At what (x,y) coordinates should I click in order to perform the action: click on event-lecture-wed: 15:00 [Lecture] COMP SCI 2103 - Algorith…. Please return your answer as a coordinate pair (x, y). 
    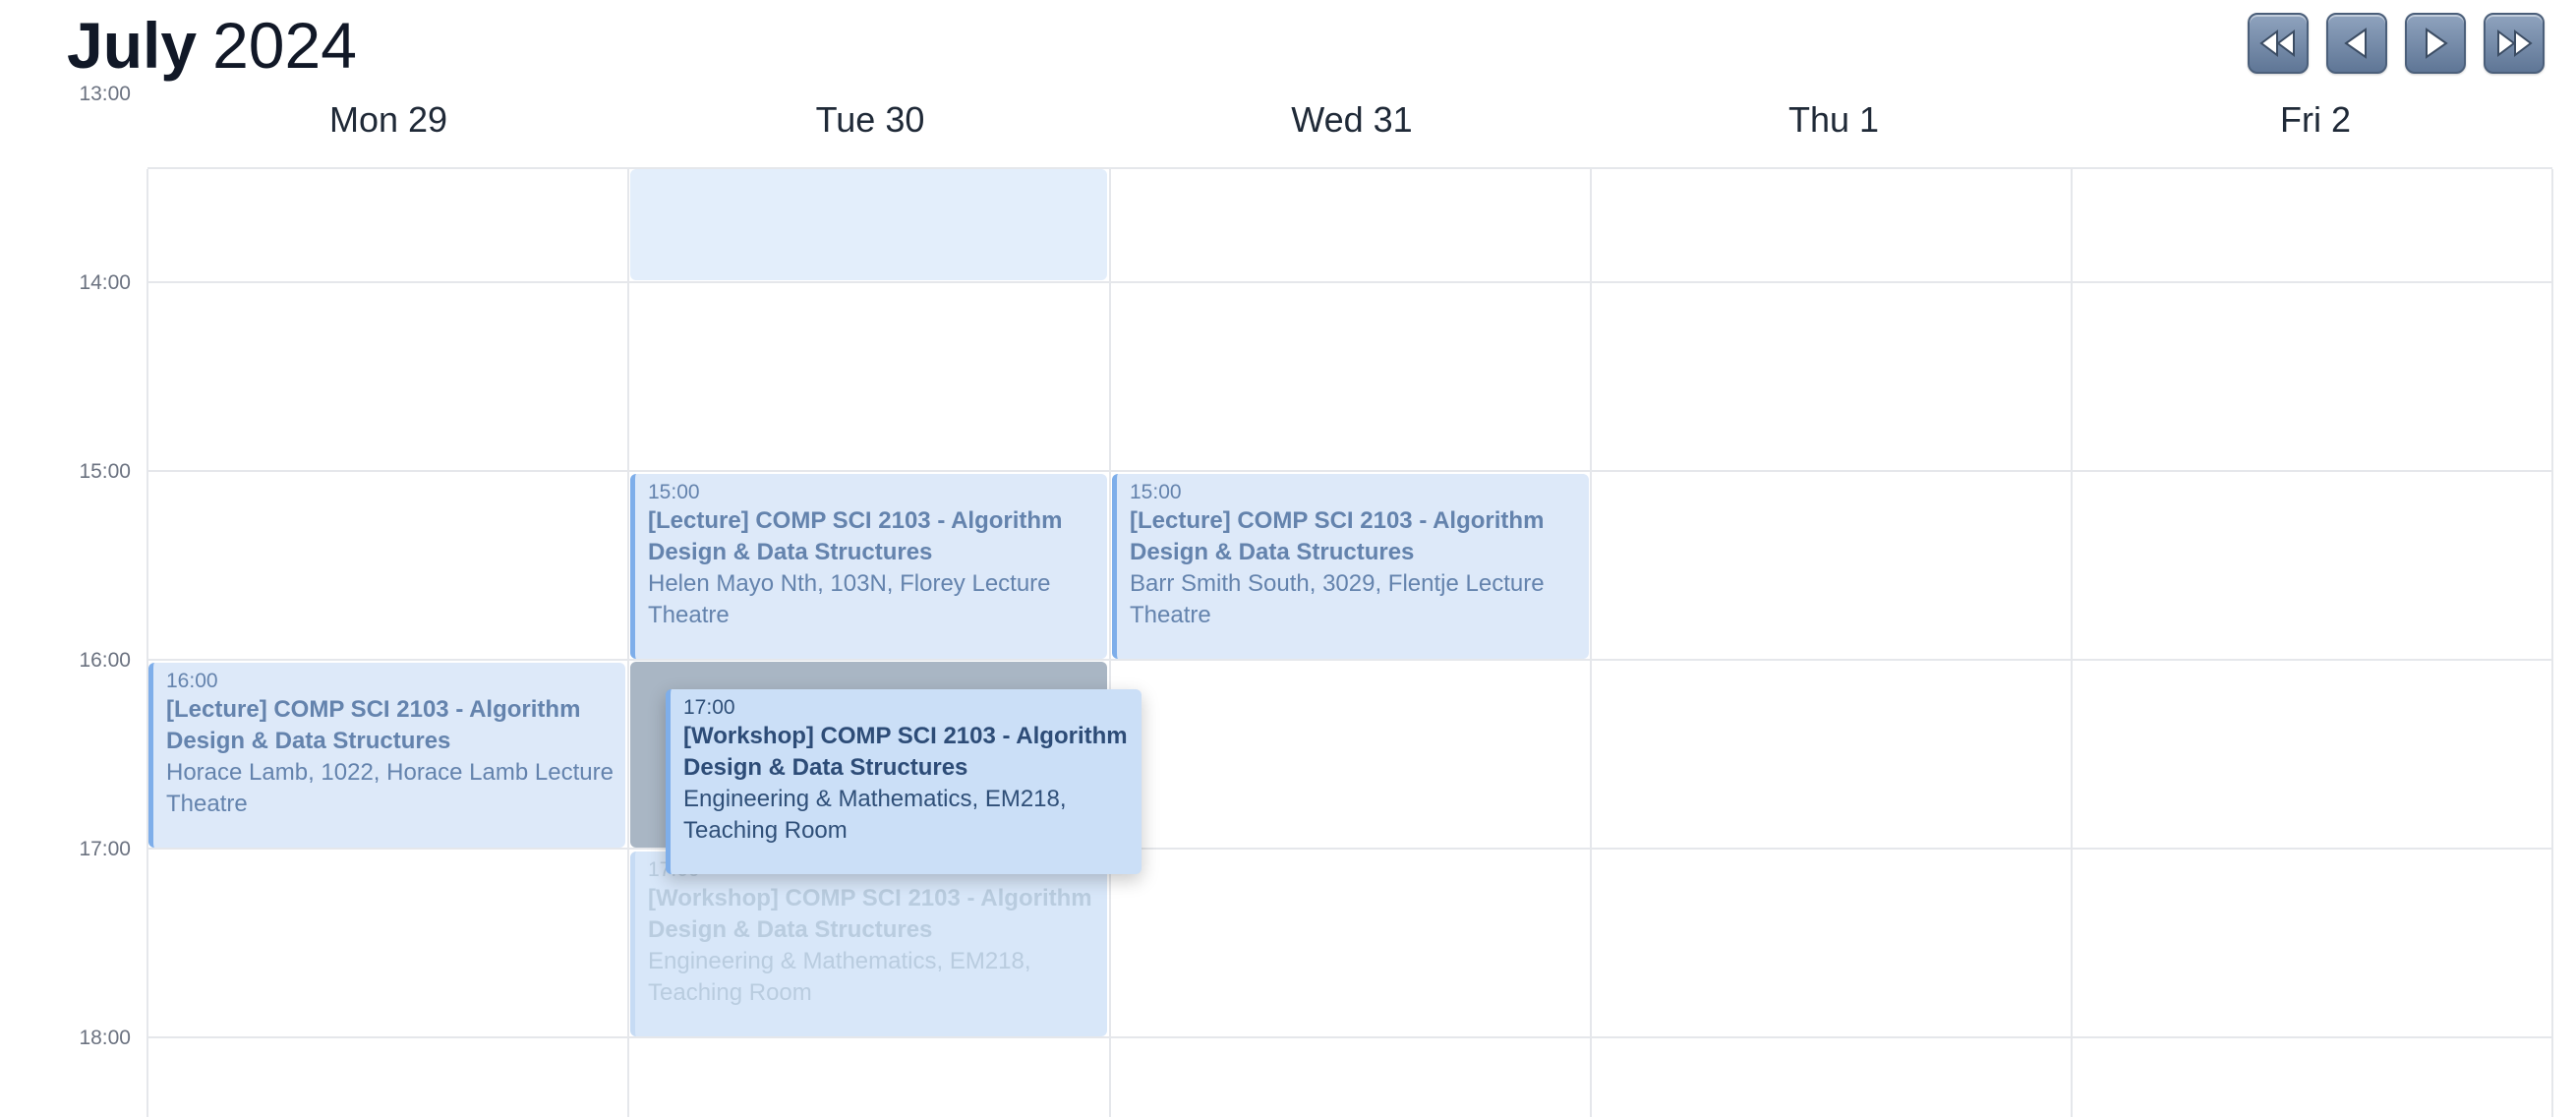
    Looking at the image, I should click on (1350, 567).